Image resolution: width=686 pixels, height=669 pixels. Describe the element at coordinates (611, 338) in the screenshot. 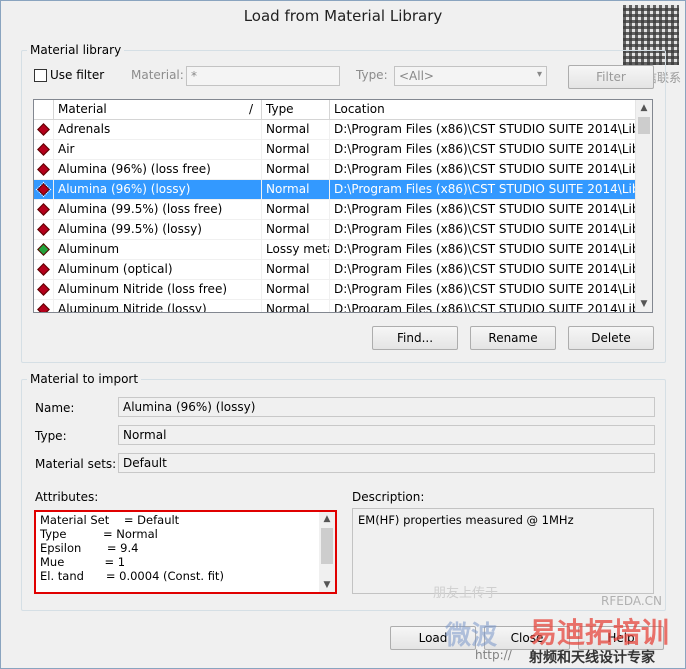

I see `delete-button: Delete` at that location.